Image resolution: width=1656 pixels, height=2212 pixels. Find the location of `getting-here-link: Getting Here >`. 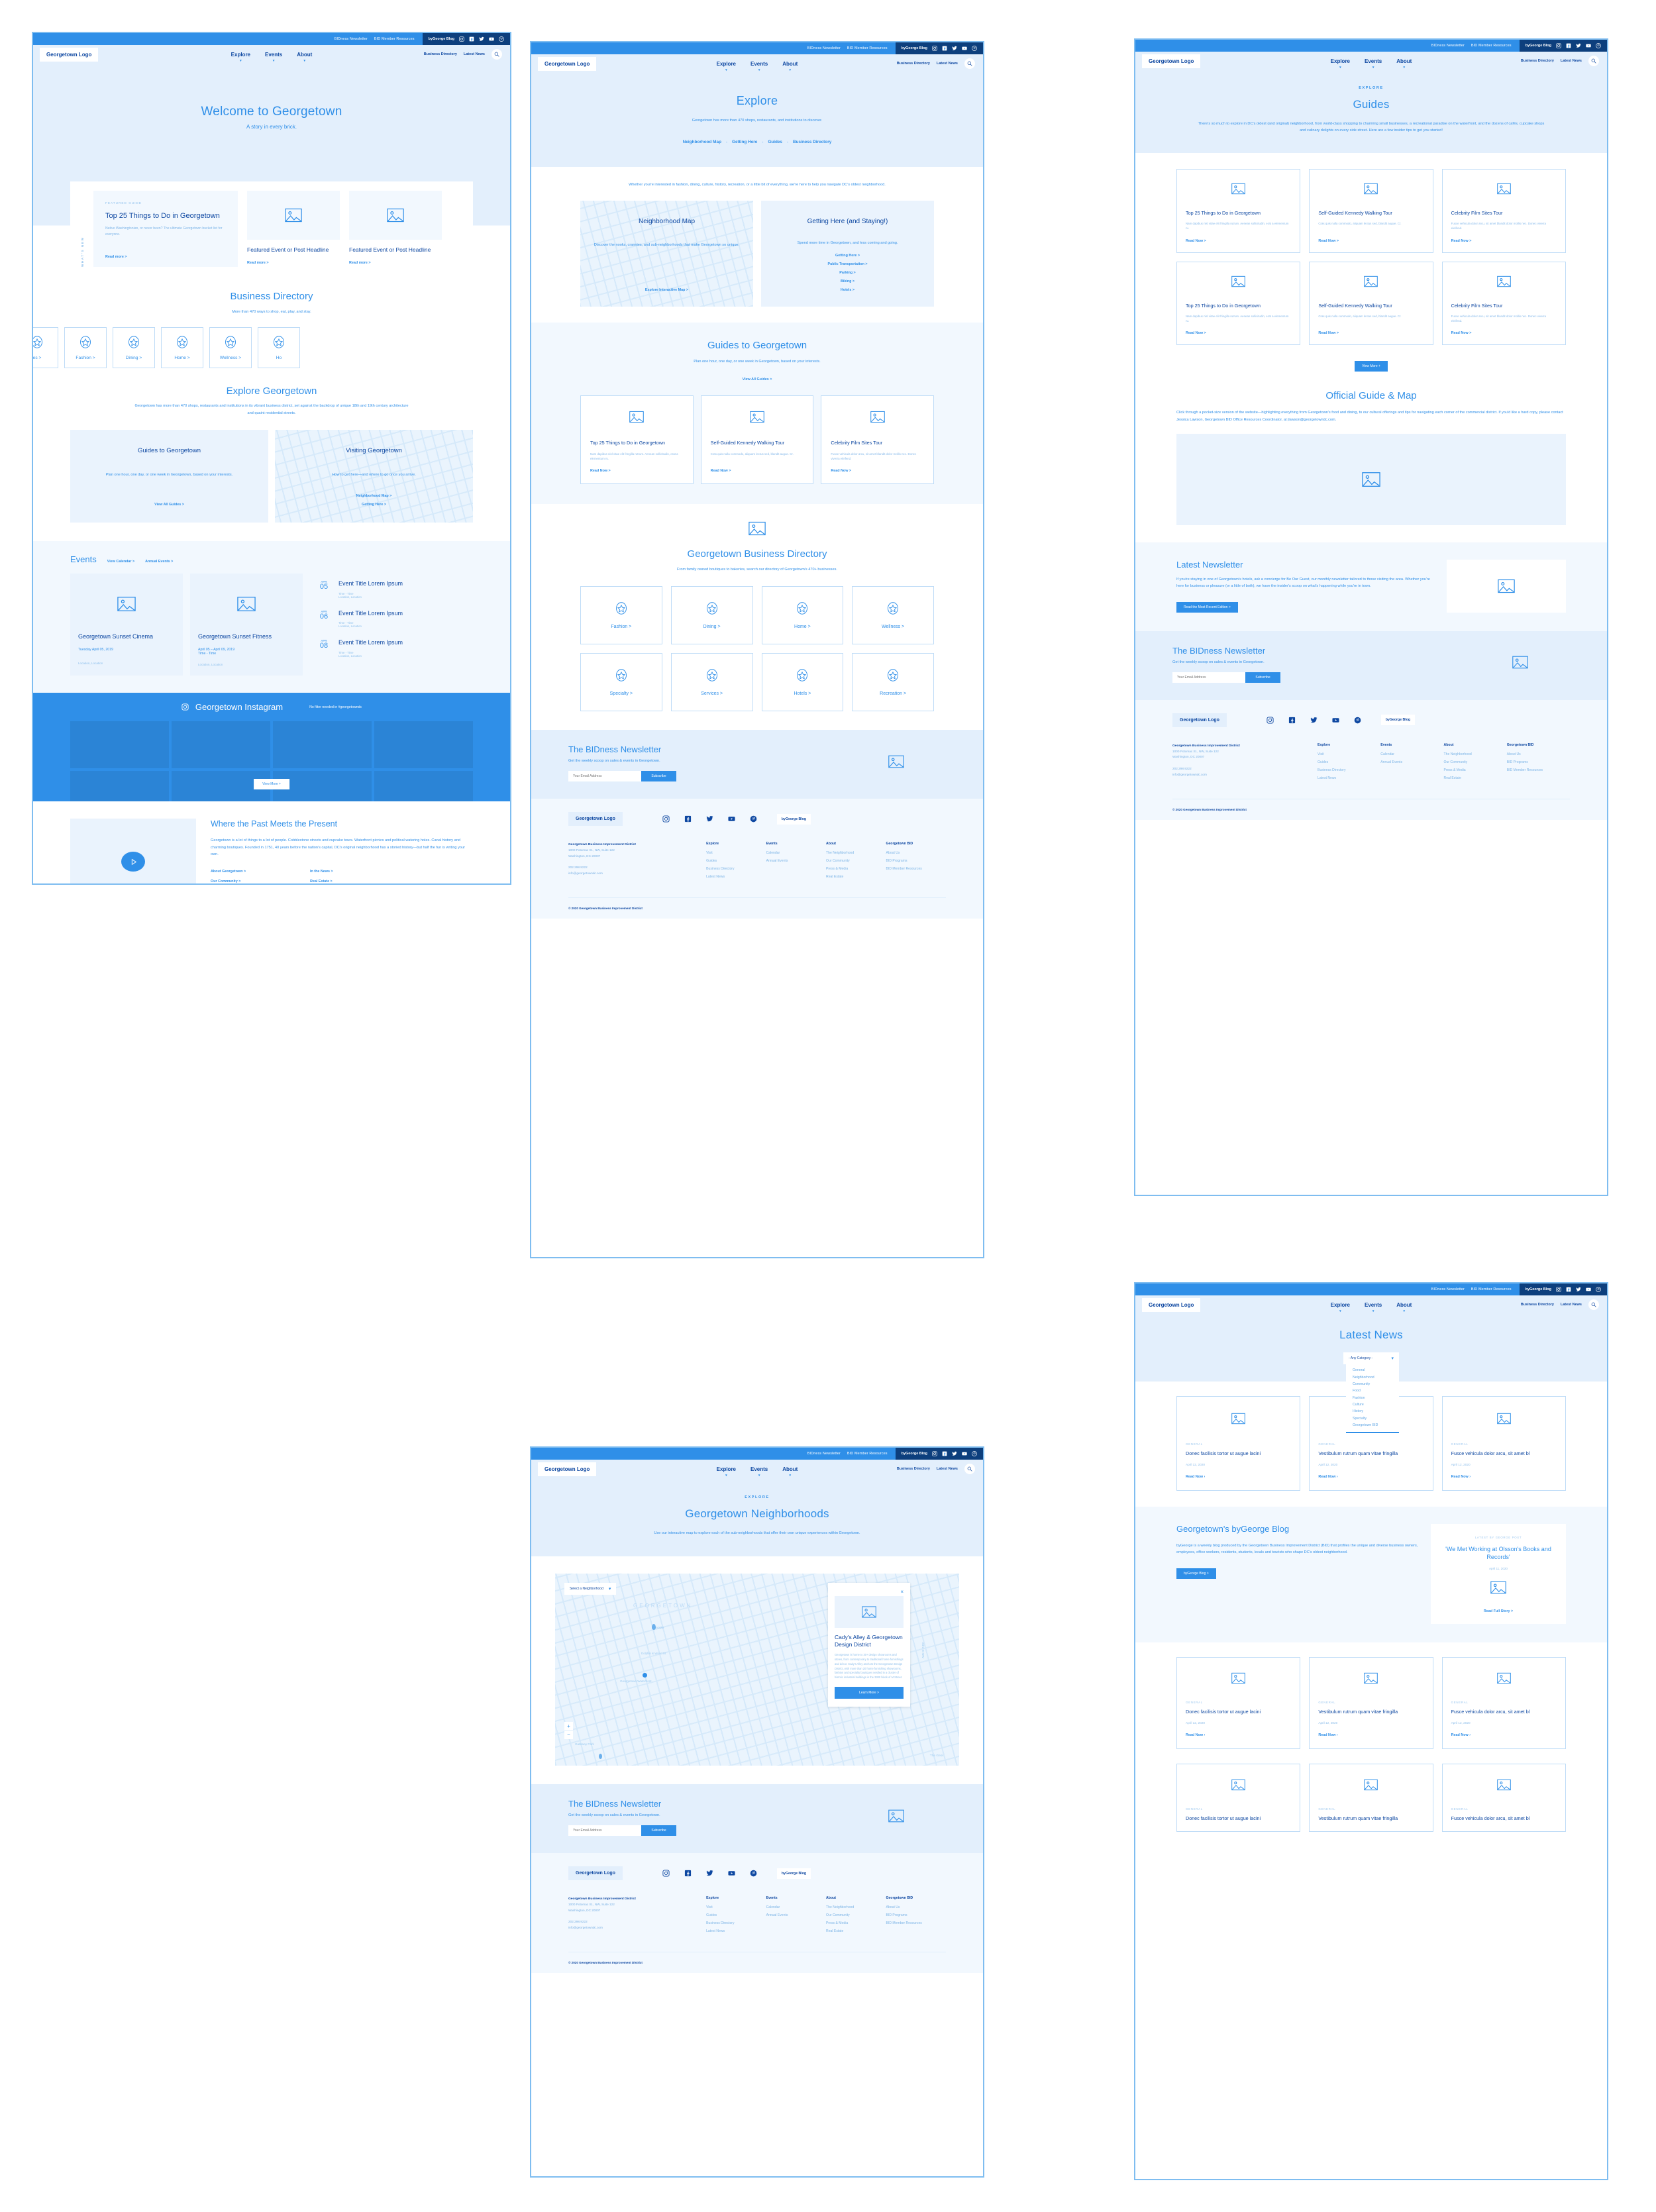

getting-here-link: Getting Here > is located at coordinates (847, 256).